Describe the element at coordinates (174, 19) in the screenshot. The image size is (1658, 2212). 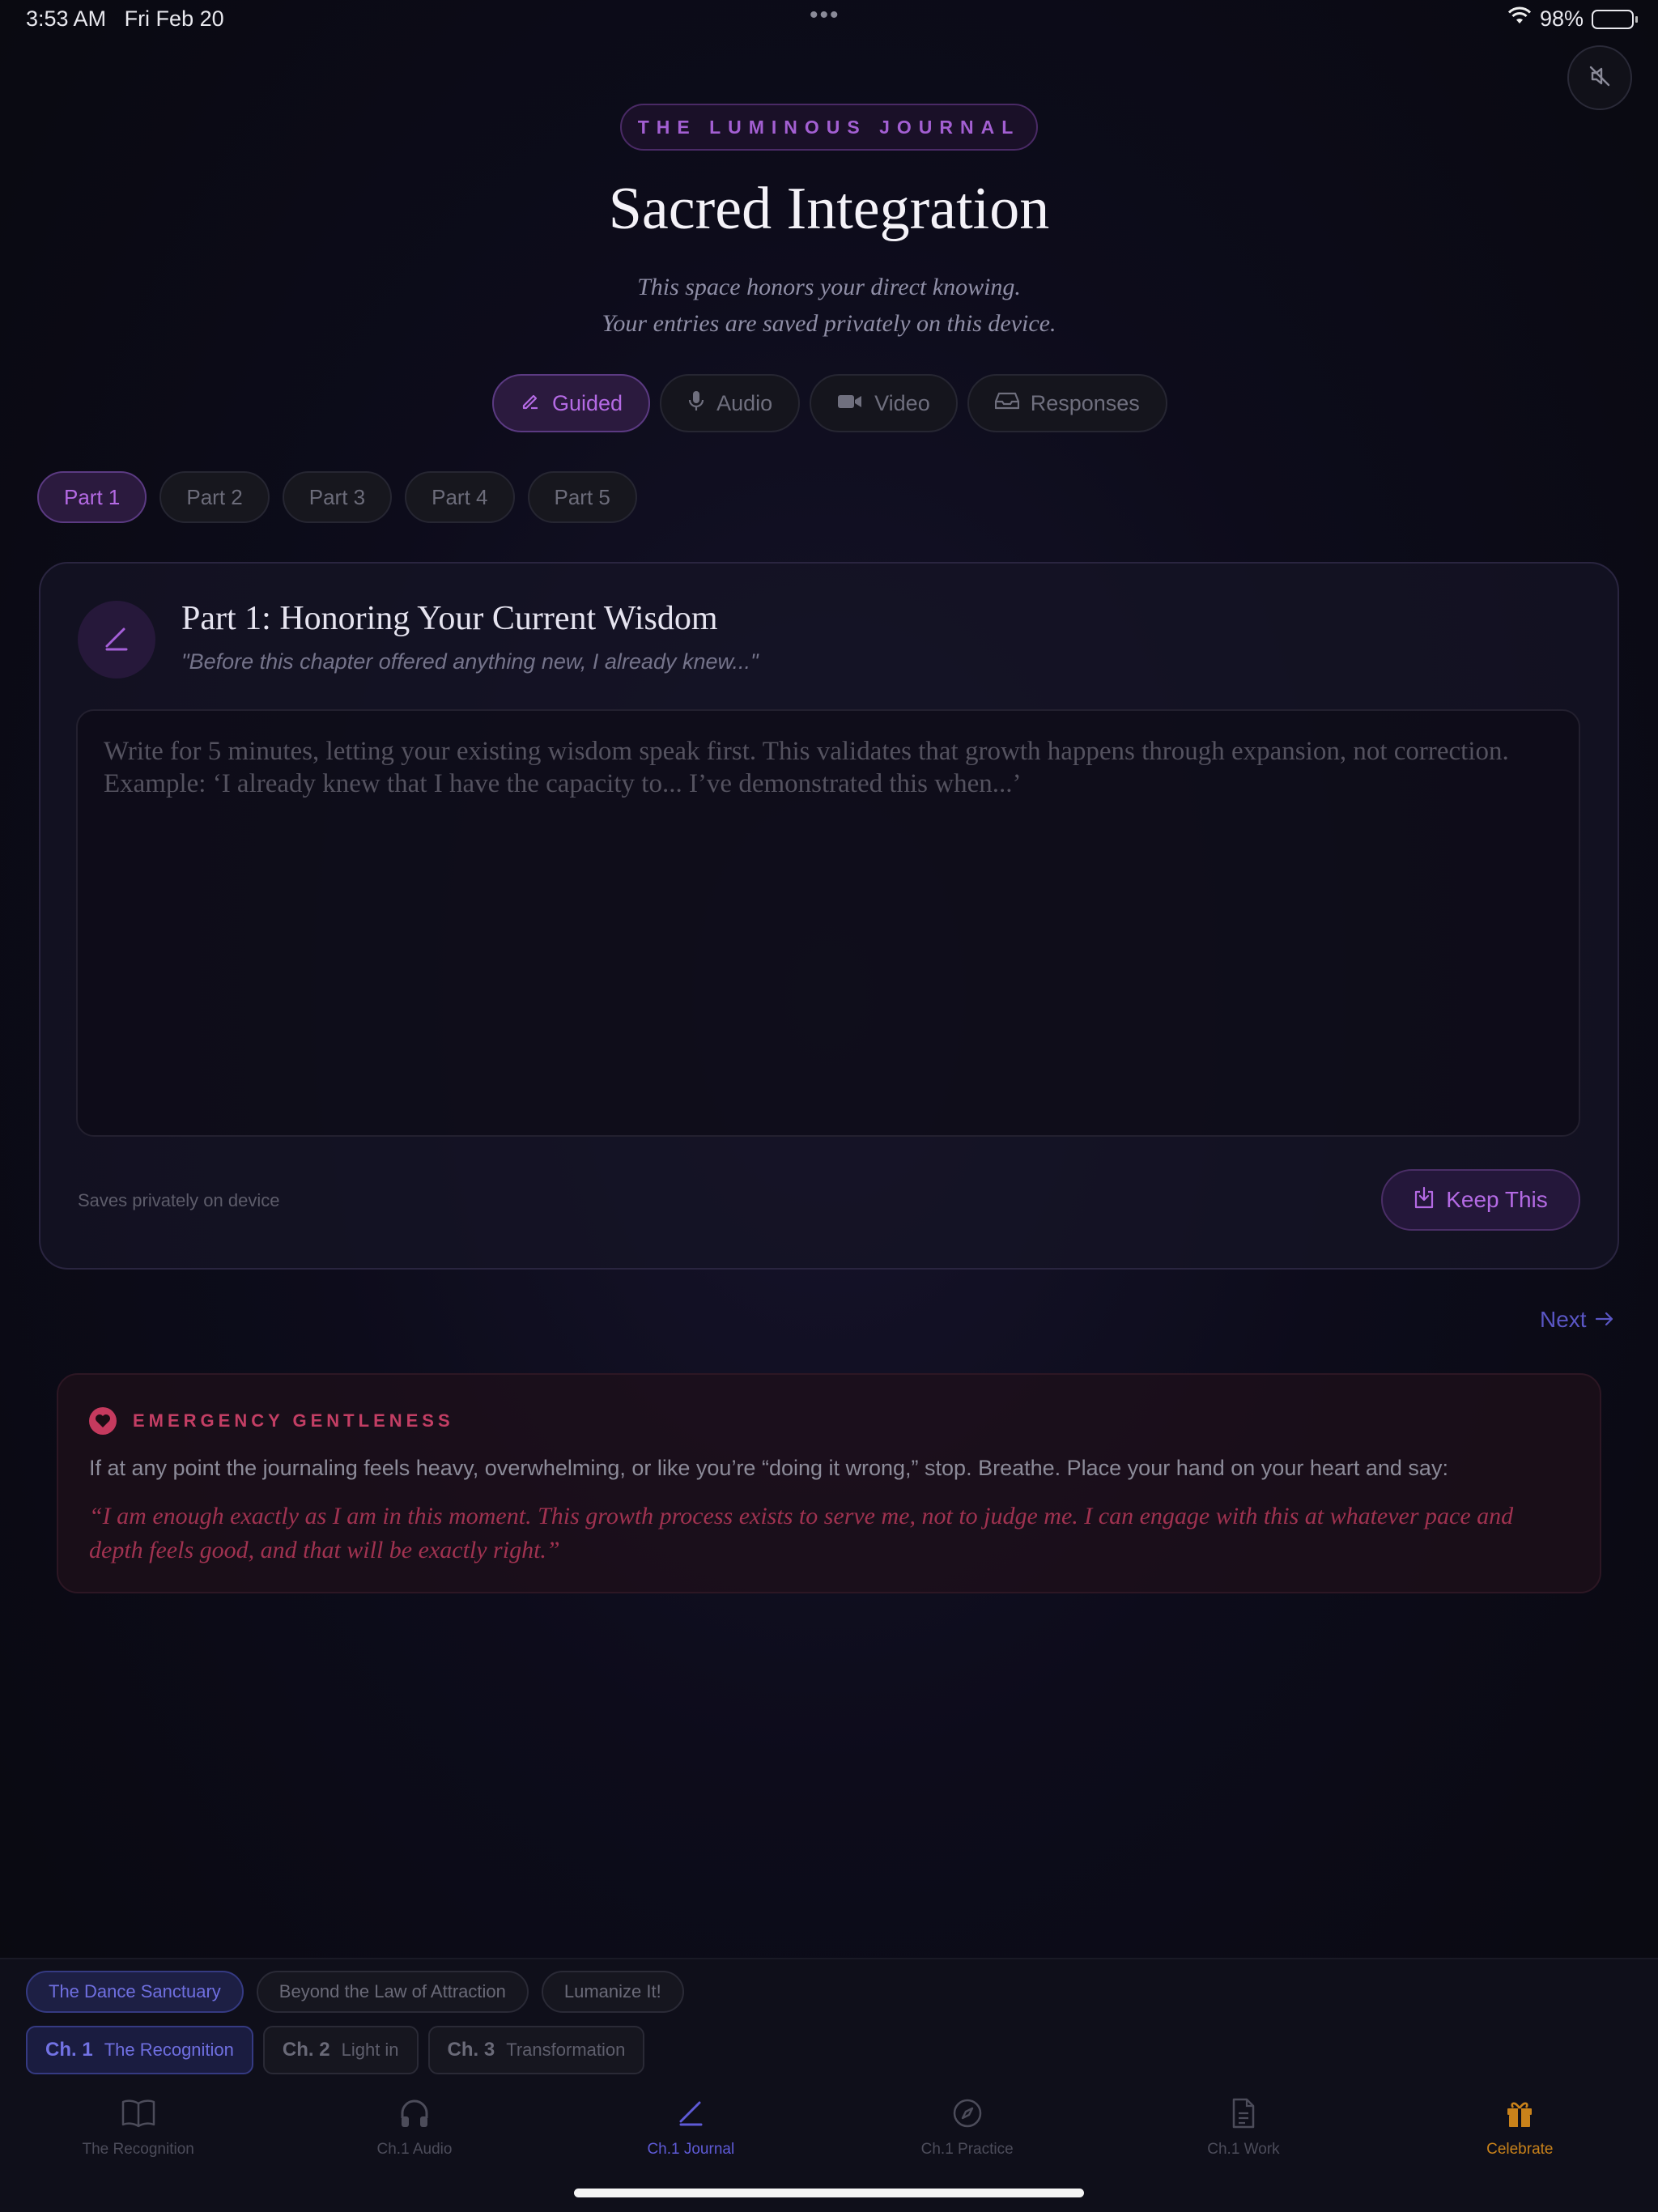
I see `status-date: Fri Feb 20` at that location.